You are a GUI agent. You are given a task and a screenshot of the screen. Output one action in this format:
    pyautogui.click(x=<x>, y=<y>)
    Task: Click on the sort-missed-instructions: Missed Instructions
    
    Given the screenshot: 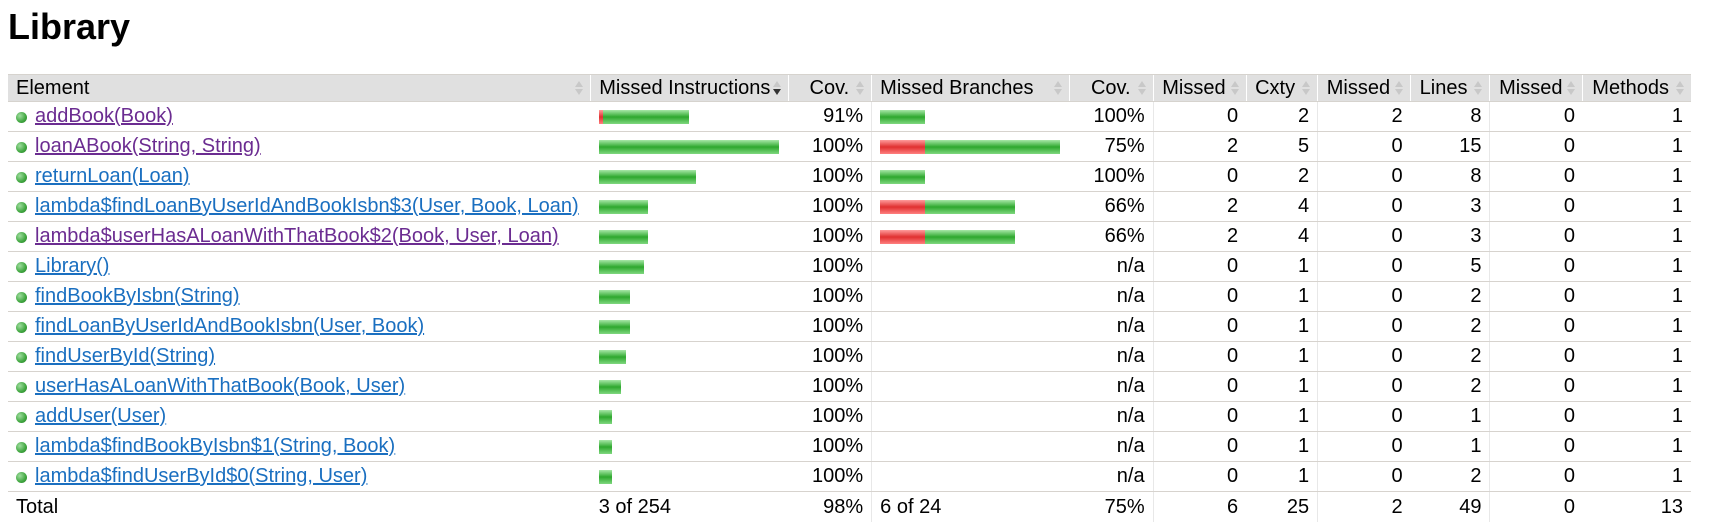 What is the action you would take?
    pyautogui.click(x=689, y=88)
    